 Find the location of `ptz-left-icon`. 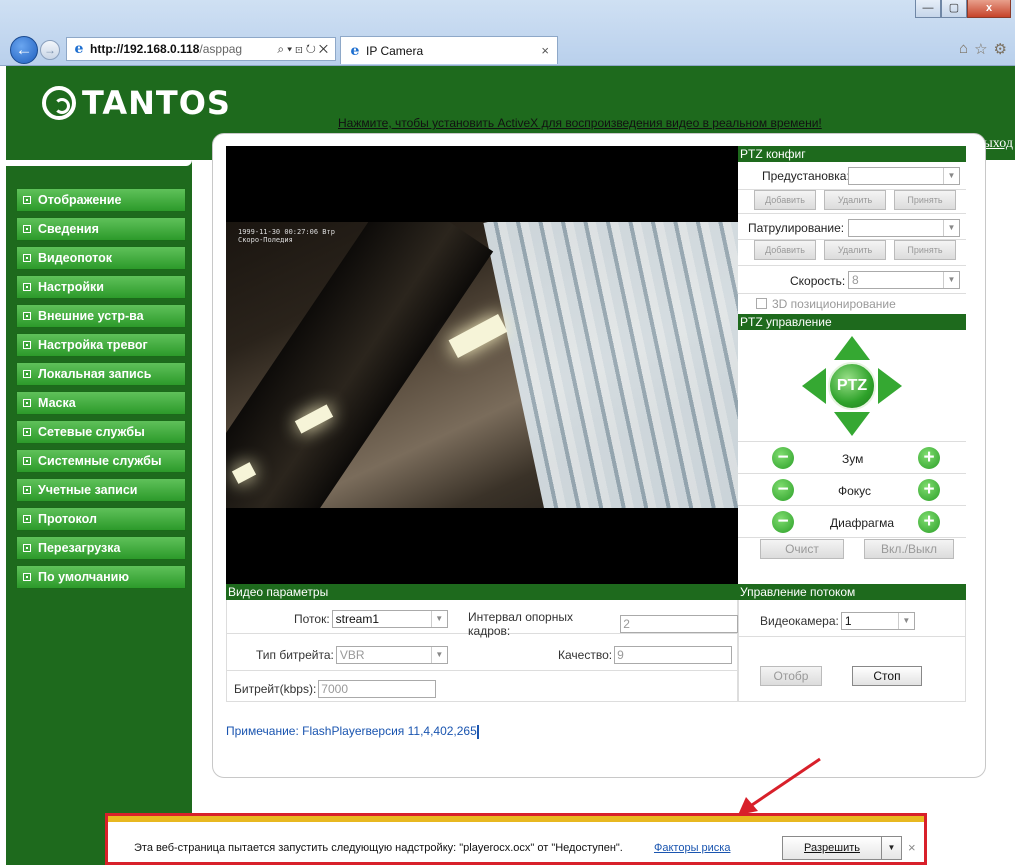

ptz-left-icon is located at coordinates (814, 386).